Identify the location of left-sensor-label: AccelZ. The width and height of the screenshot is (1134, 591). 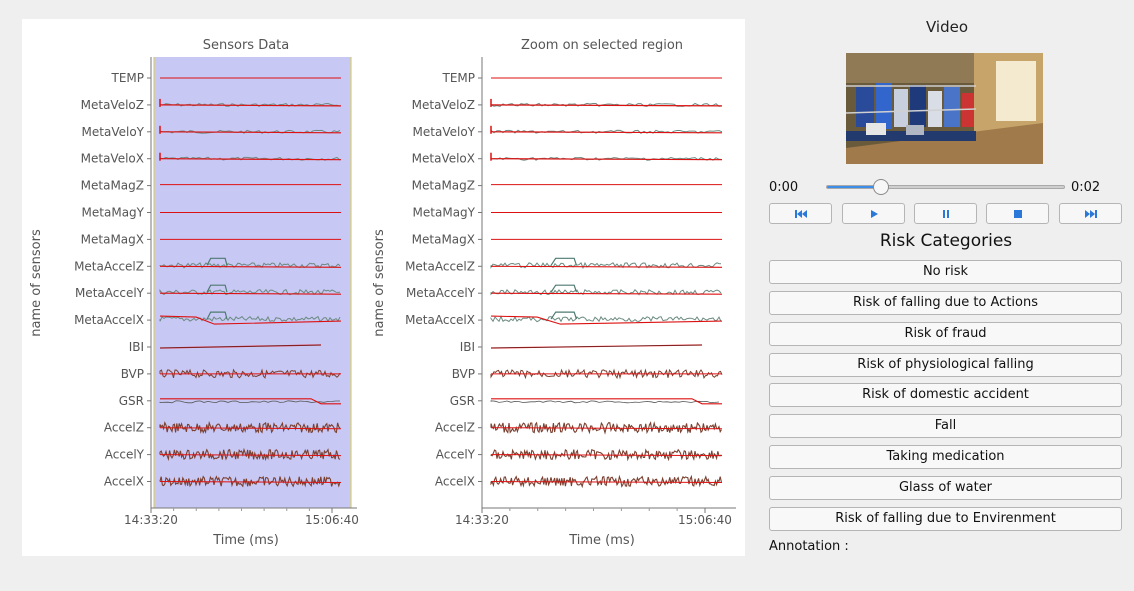
(124, 428).